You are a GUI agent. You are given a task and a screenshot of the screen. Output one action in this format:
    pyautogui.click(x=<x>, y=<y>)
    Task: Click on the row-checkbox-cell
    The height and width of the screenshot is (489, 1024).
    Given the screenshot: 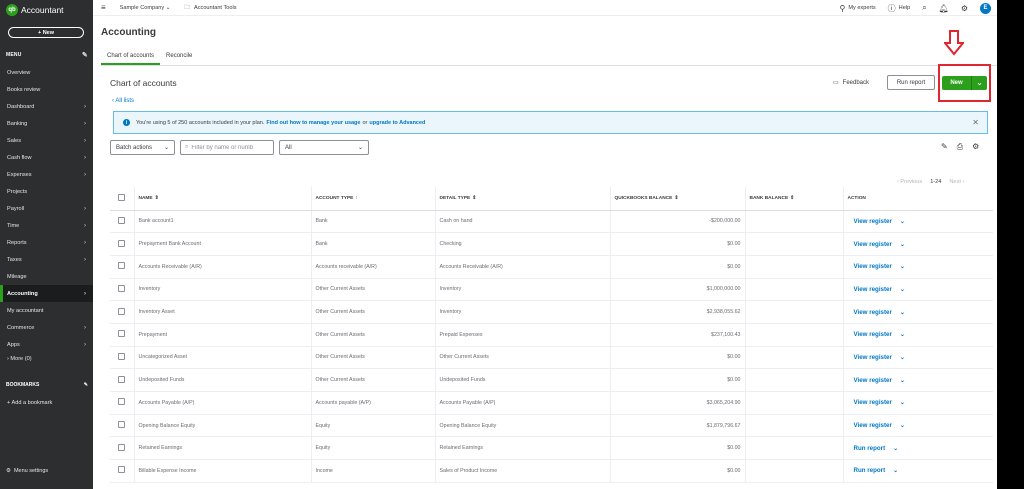 What is the action you would take?
    pyautogui.click(x=122, y=244)
    